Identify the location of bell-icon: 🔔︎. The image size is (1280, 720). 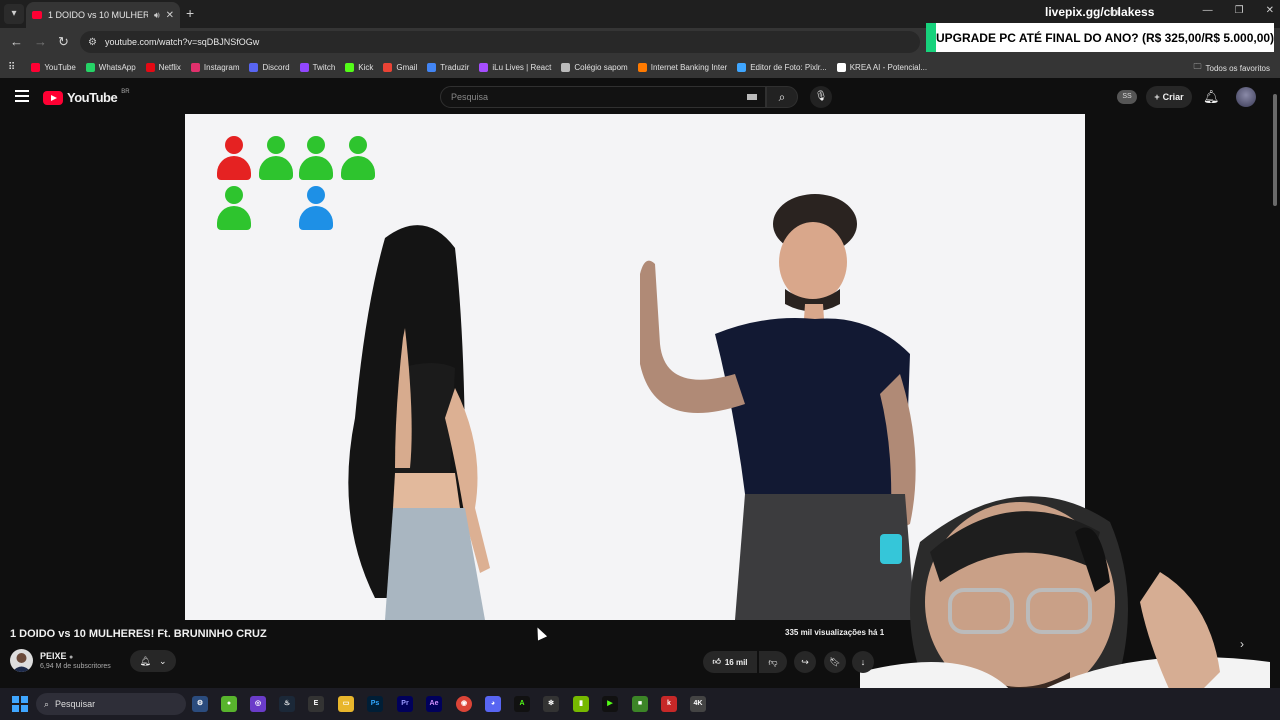
(145, 660).